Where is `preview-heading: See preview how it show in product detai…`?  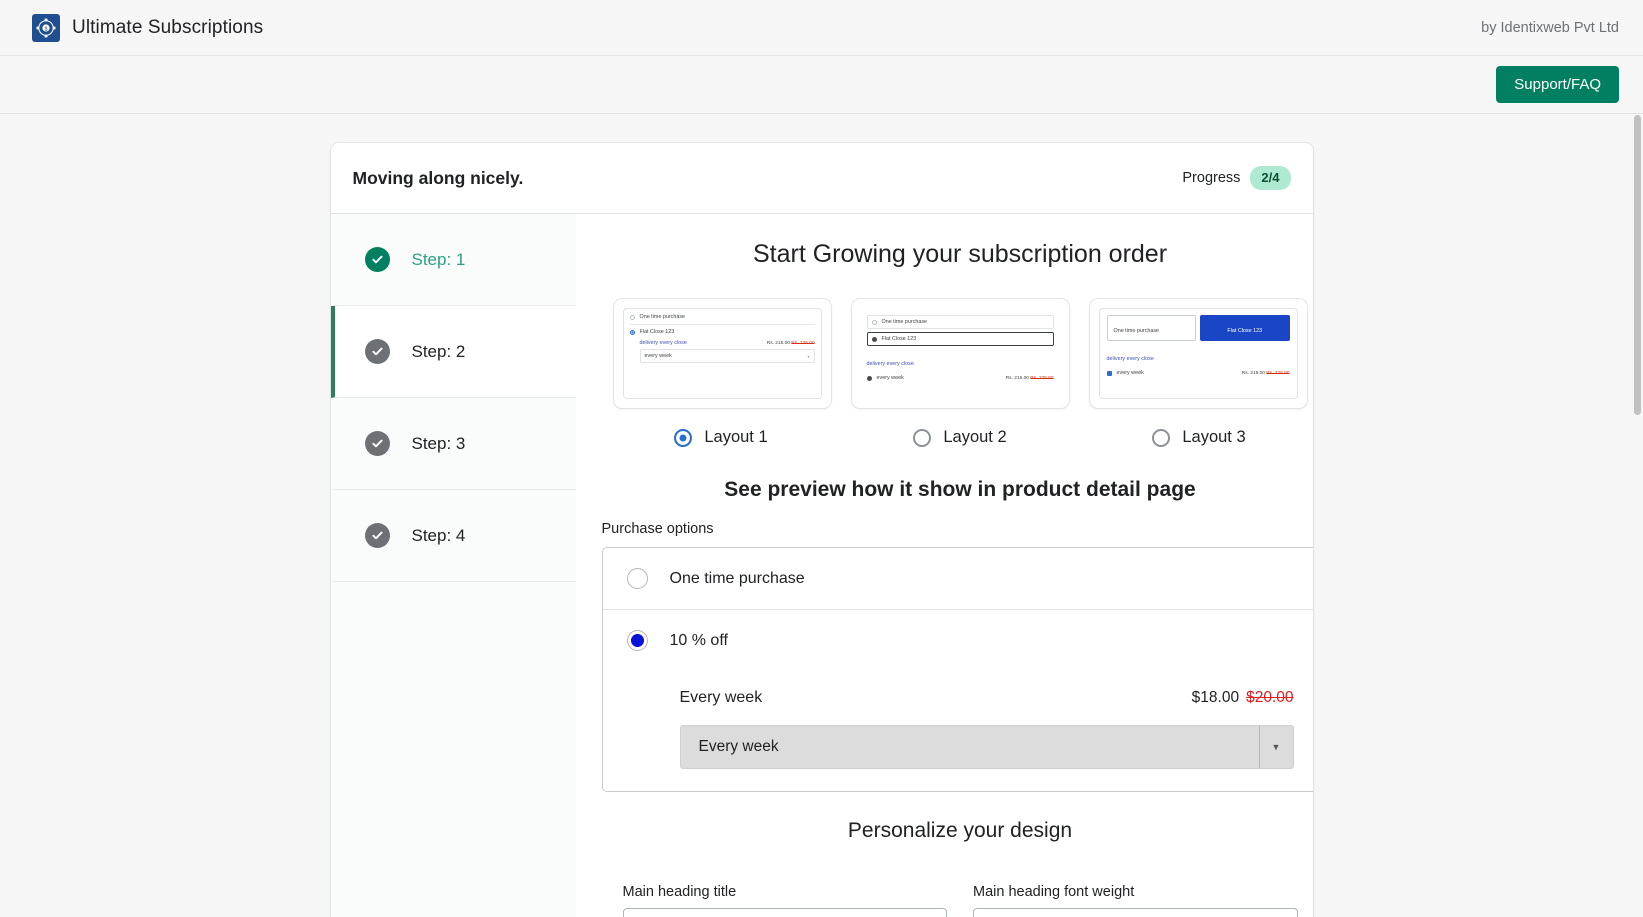
preview-heading: See preview how it show in product detai… is located at coordinates (960, 489).